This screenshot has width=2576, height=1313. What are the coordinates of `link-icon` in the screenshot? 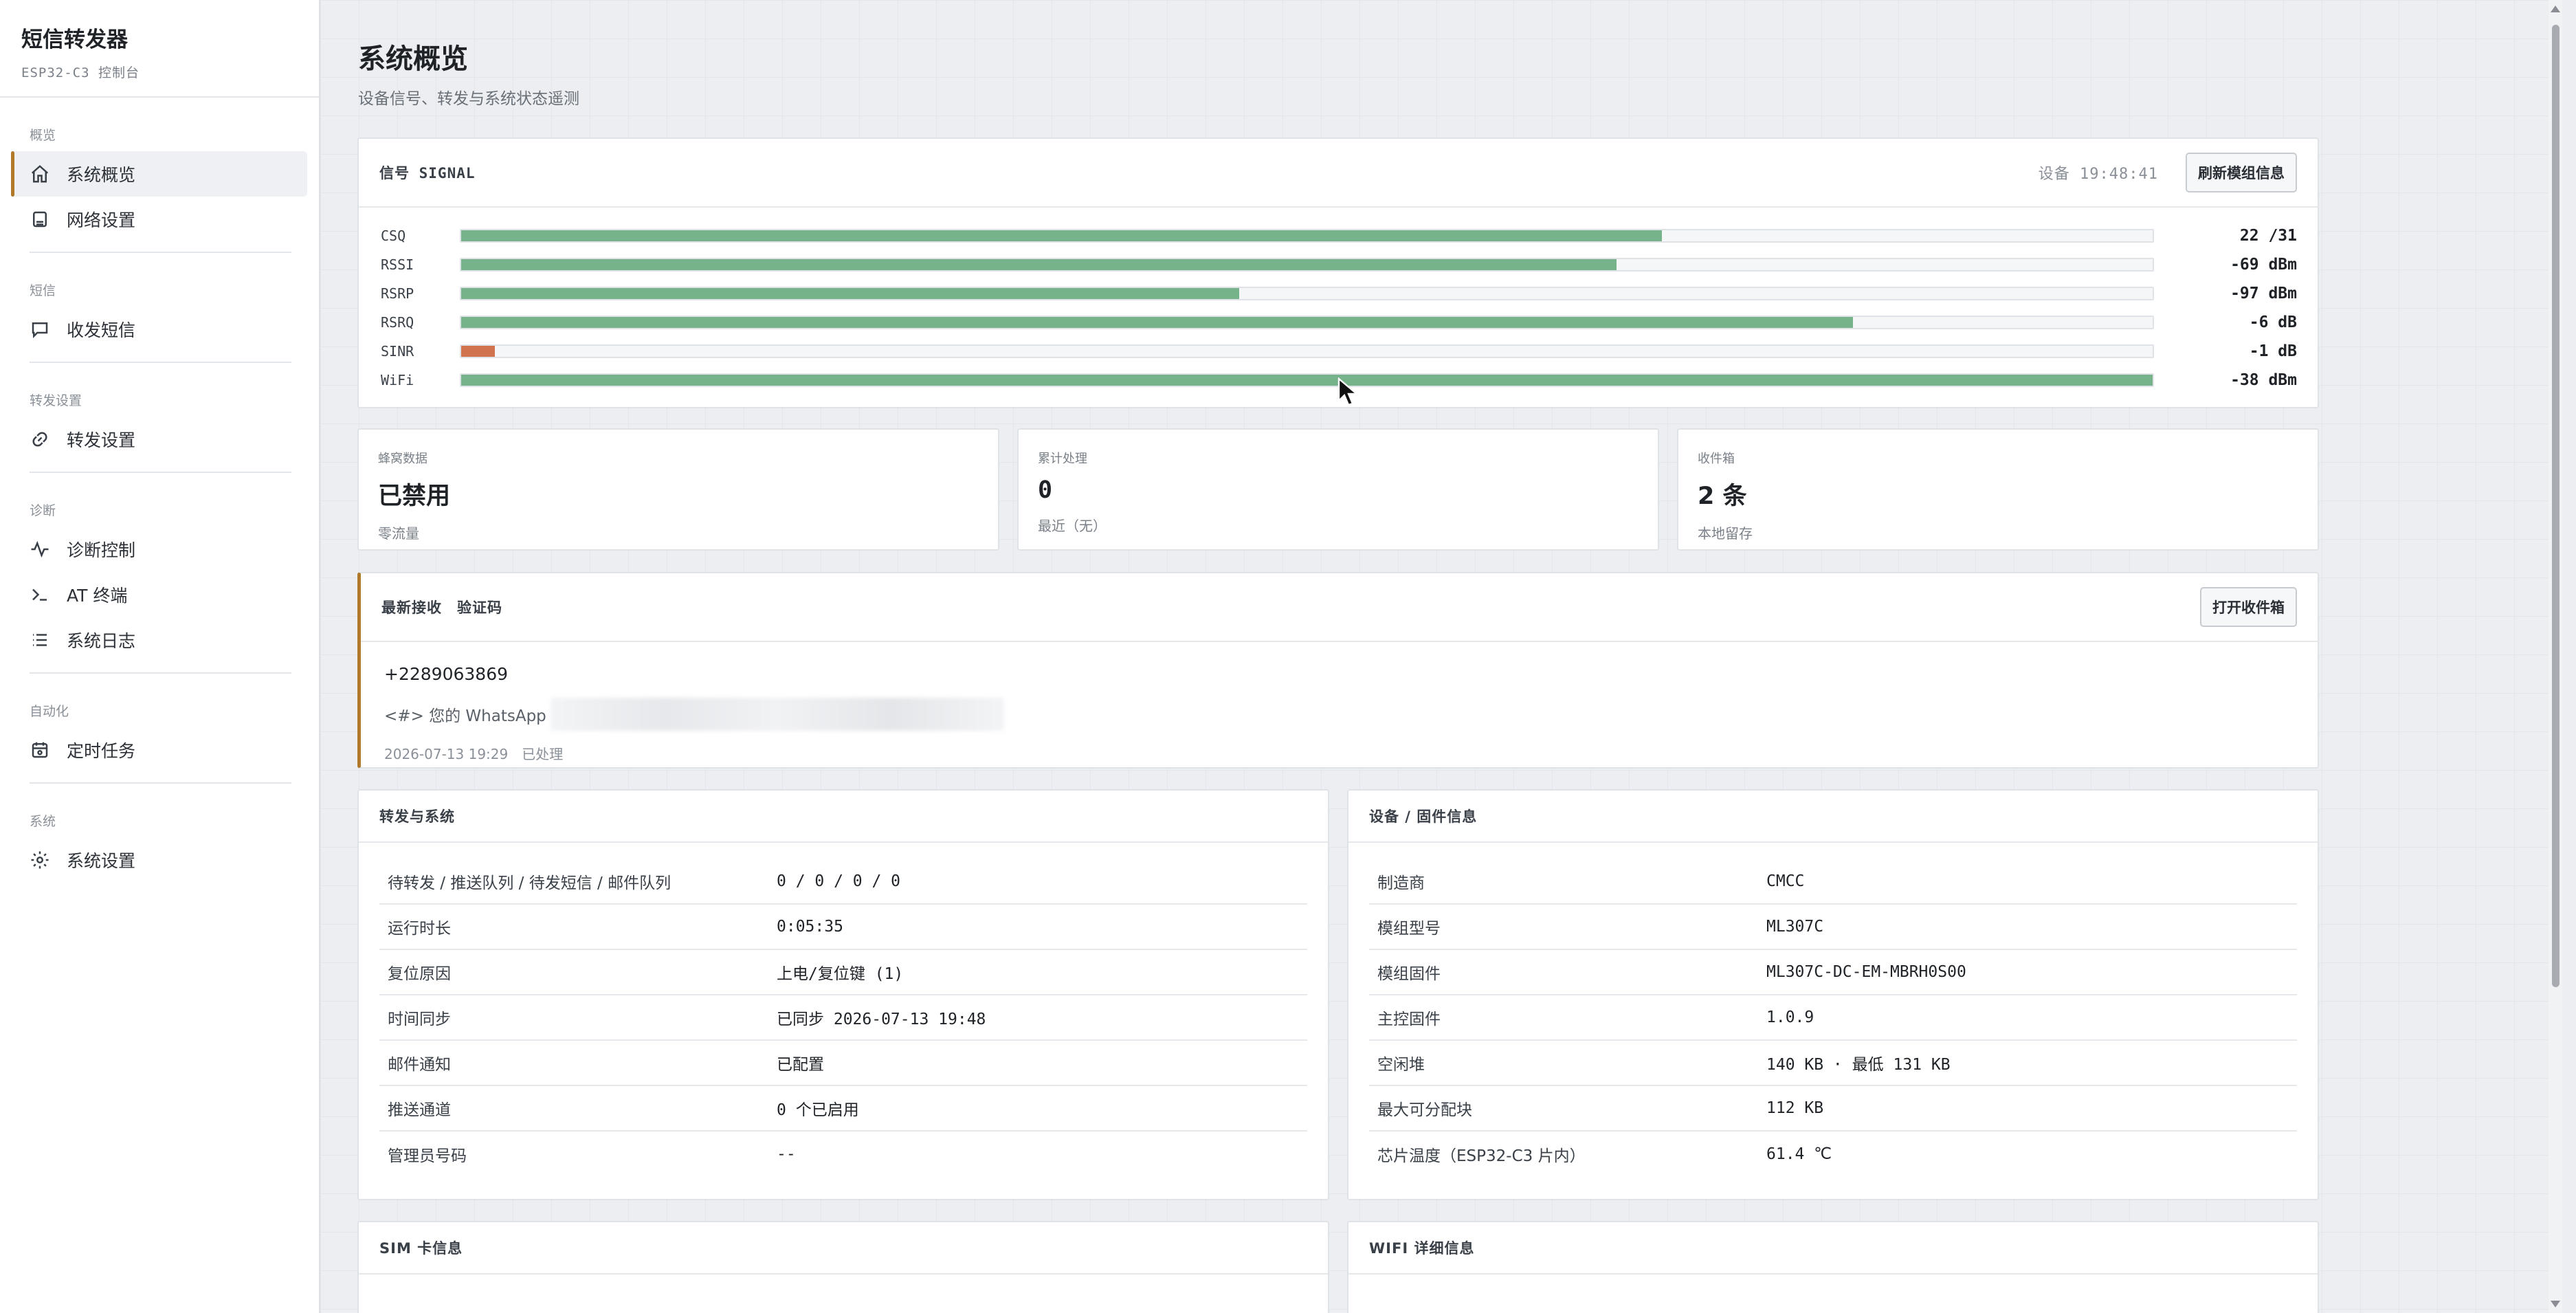 It's located at (40, 439).